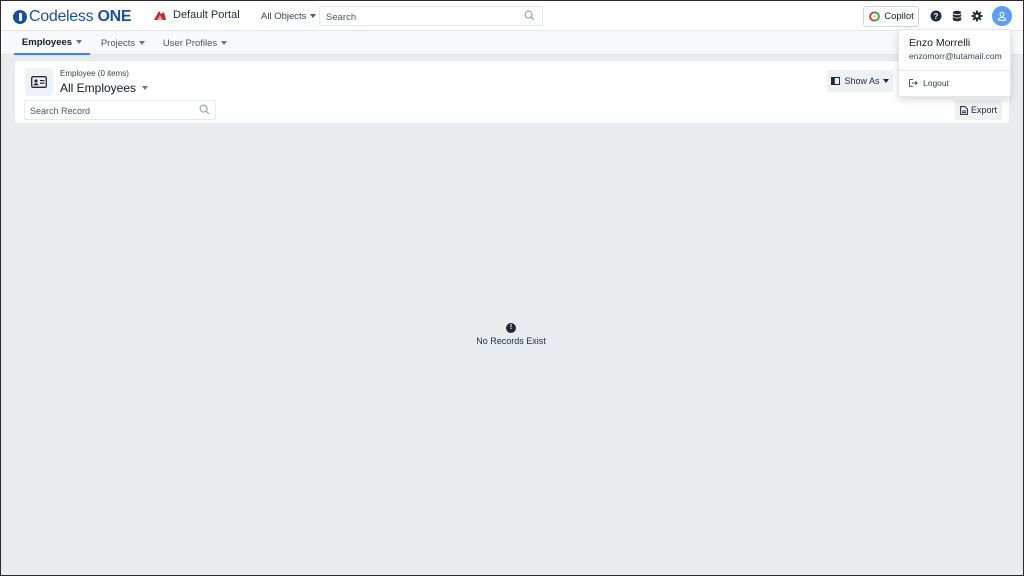 The height and width of the screenshot is (576, 1024). I want to click on export-button: Export, so click(978, 110).